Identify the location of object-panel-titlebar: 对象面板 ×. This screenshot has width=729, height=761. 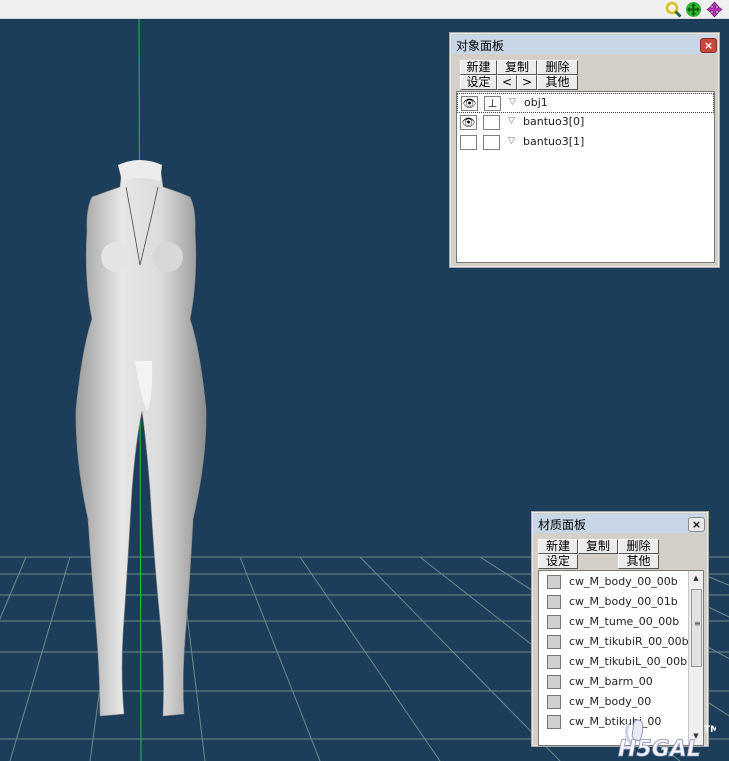
(584, 44).